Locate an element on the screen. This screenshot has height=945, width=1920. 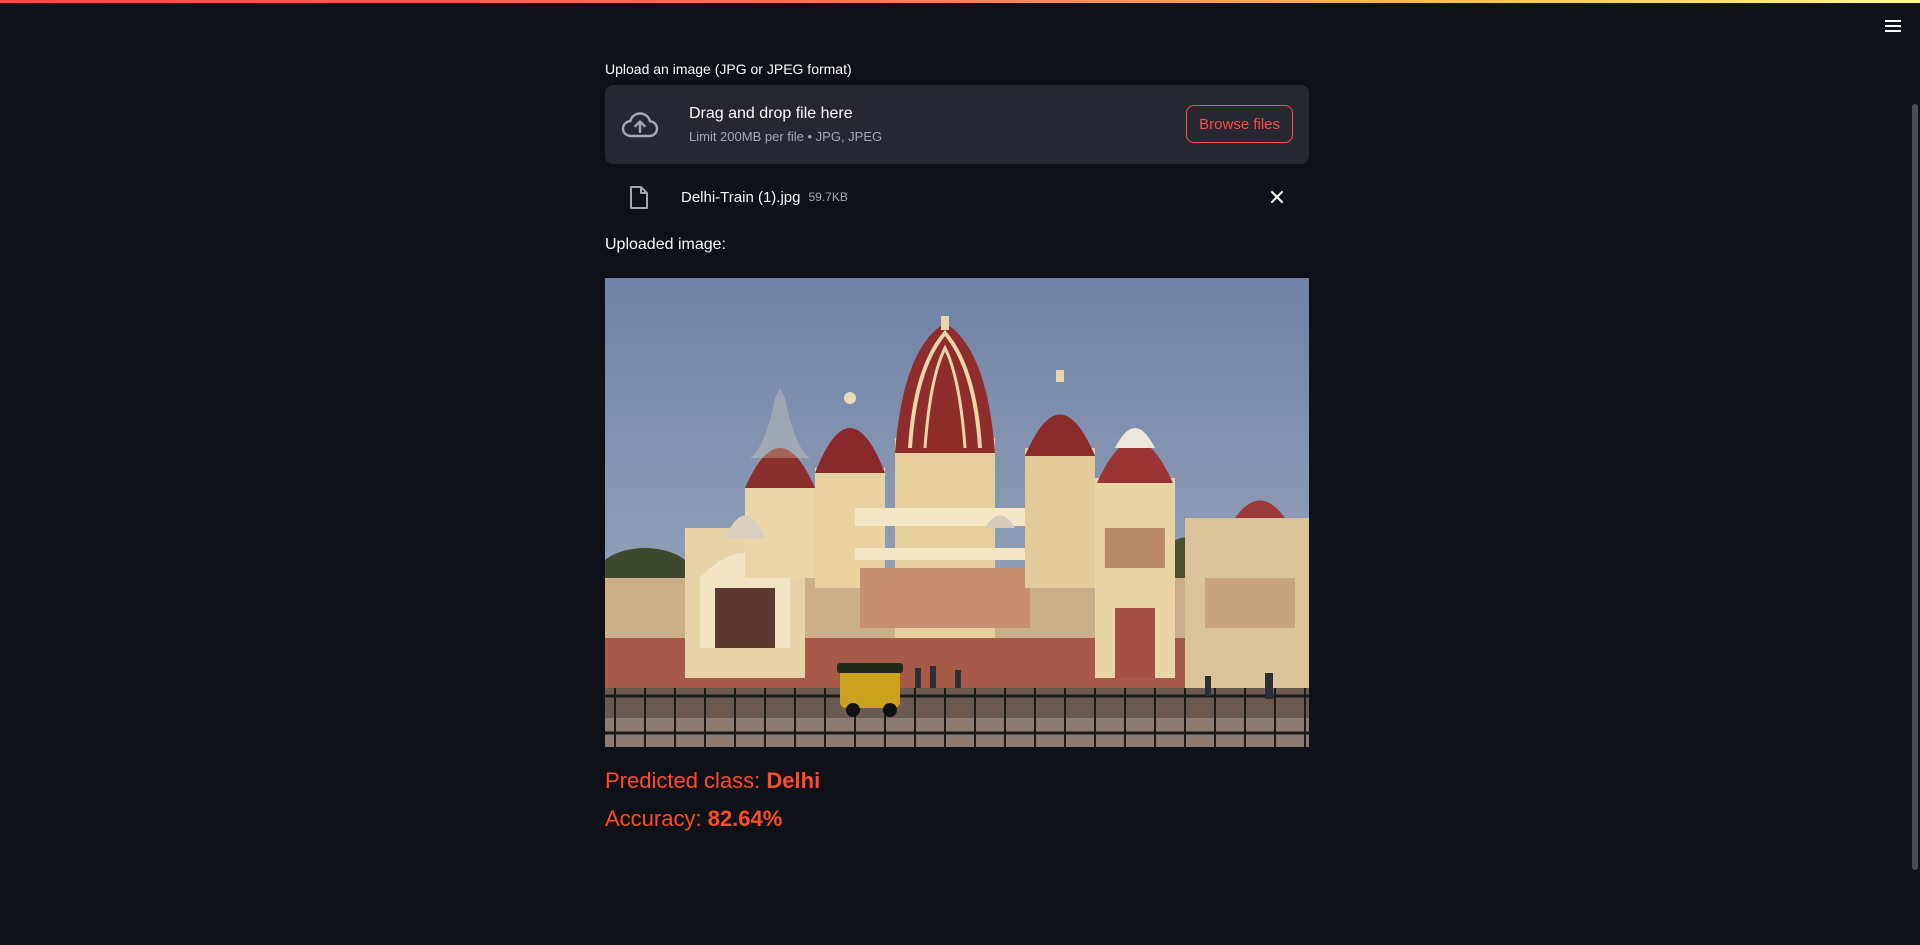
page-scrollbar is located at coordinates (1915, 487).